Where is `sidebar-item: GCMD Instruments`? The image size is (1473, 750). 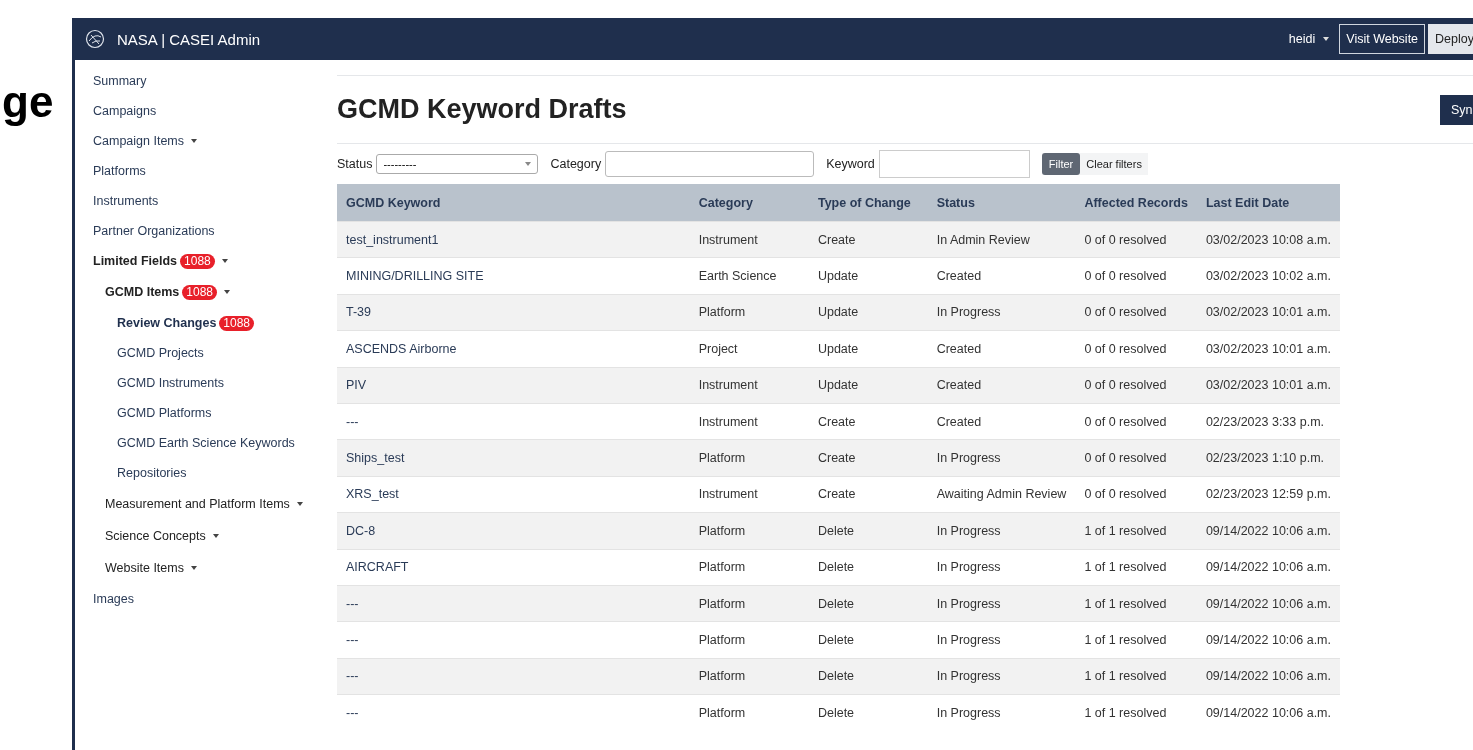 sidebar-item: GCMD Instruments is located at coordinates (170, 383).